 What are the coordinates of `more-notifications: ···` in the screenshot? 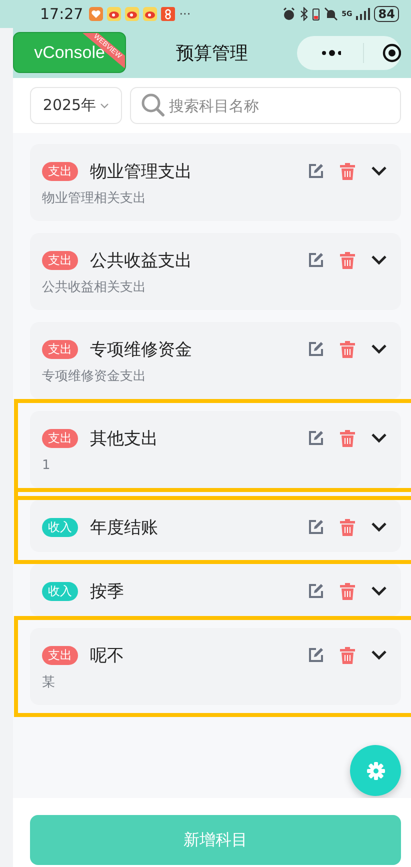 It's located at (185, 14).